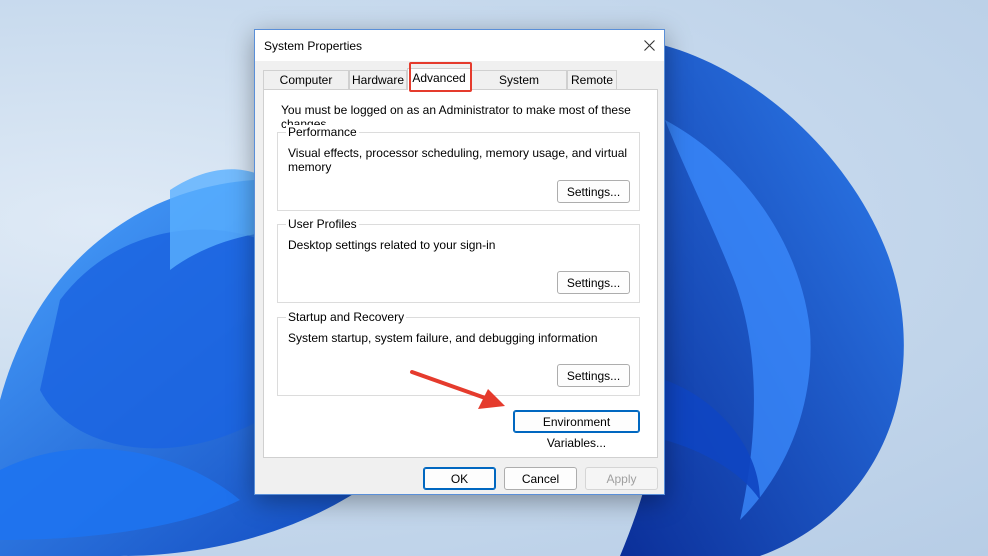 The width and height of the screenshot is (988, 556). What do you see at coordinates (378, 79) in the screenshot?
I see `tab-hardware: Hardware` at bounding box center [378, 79].